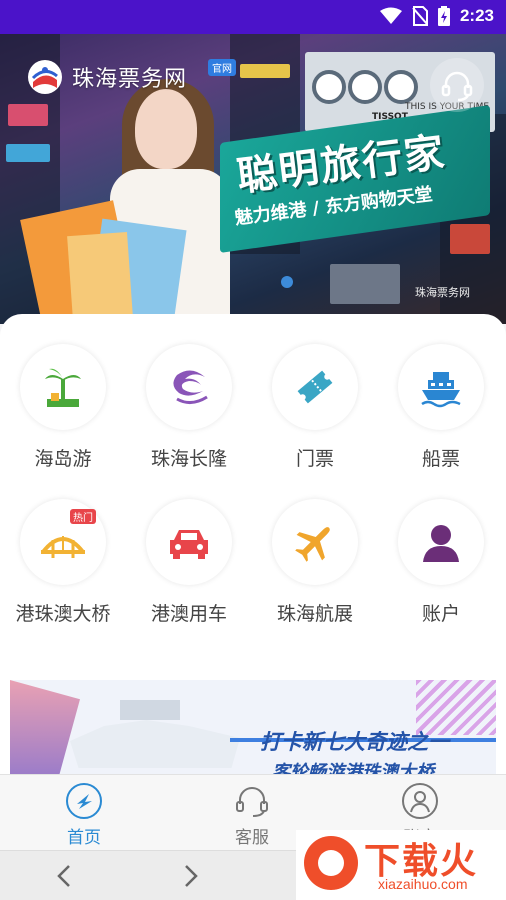  What do you see at coordinates (63, 407) in the screenshot?
I see `grid-item-island-tour: 海岛游` at bounding box center [63, 407].